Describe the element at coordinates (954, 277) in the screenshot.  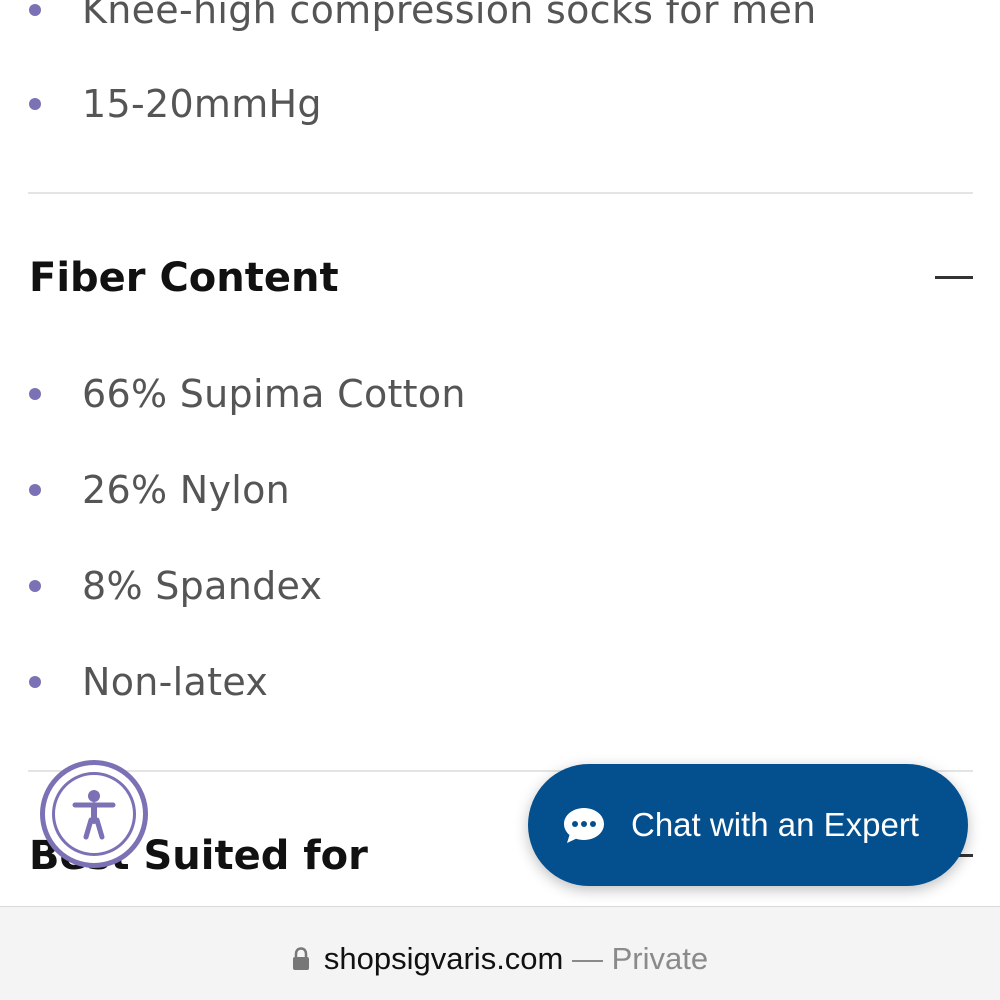
I see `minus-icon` at that location.